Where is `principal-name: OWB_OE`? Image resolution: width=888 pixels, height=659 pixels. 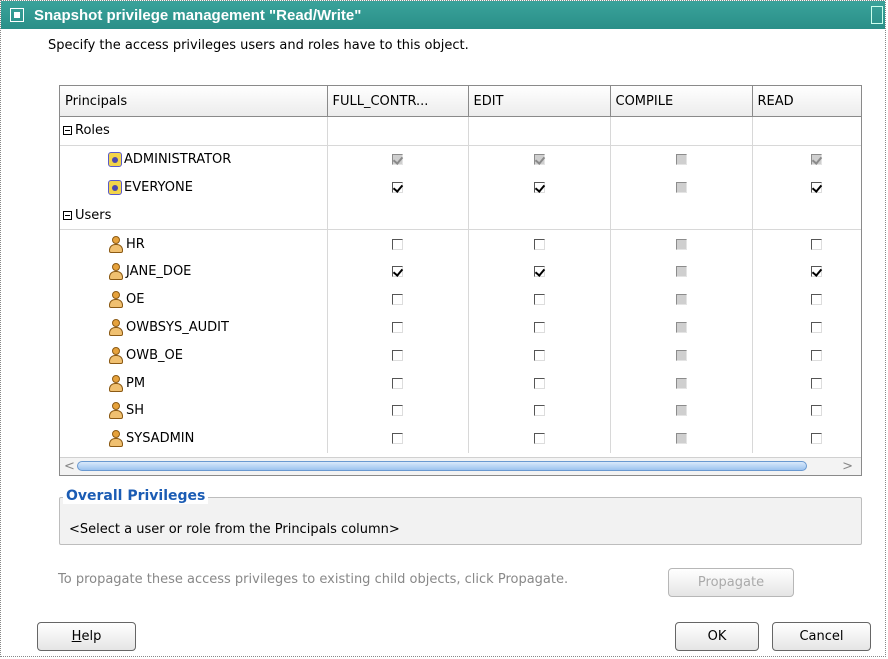 principal-name: OWB_OE is located at coordinates (154, 355).